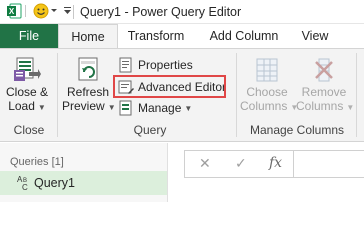 The height and width of the screenshot is (240, 364). I want to click on close-and-load-label-line1: Close &, so click(27, 92).